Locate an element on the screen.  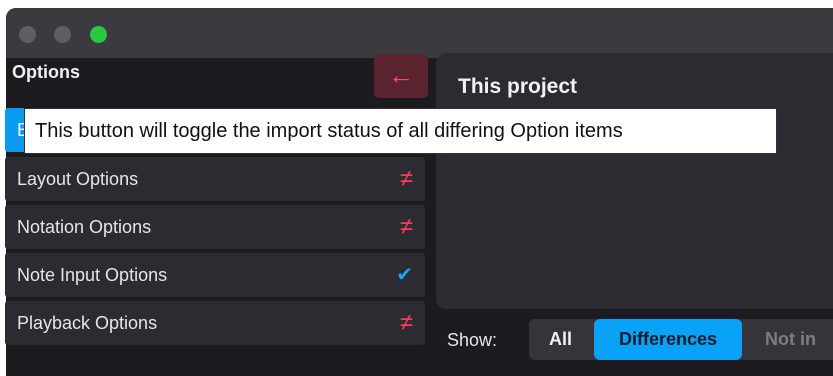
sidebar-heading: Options is located at coordinates (46, 72).